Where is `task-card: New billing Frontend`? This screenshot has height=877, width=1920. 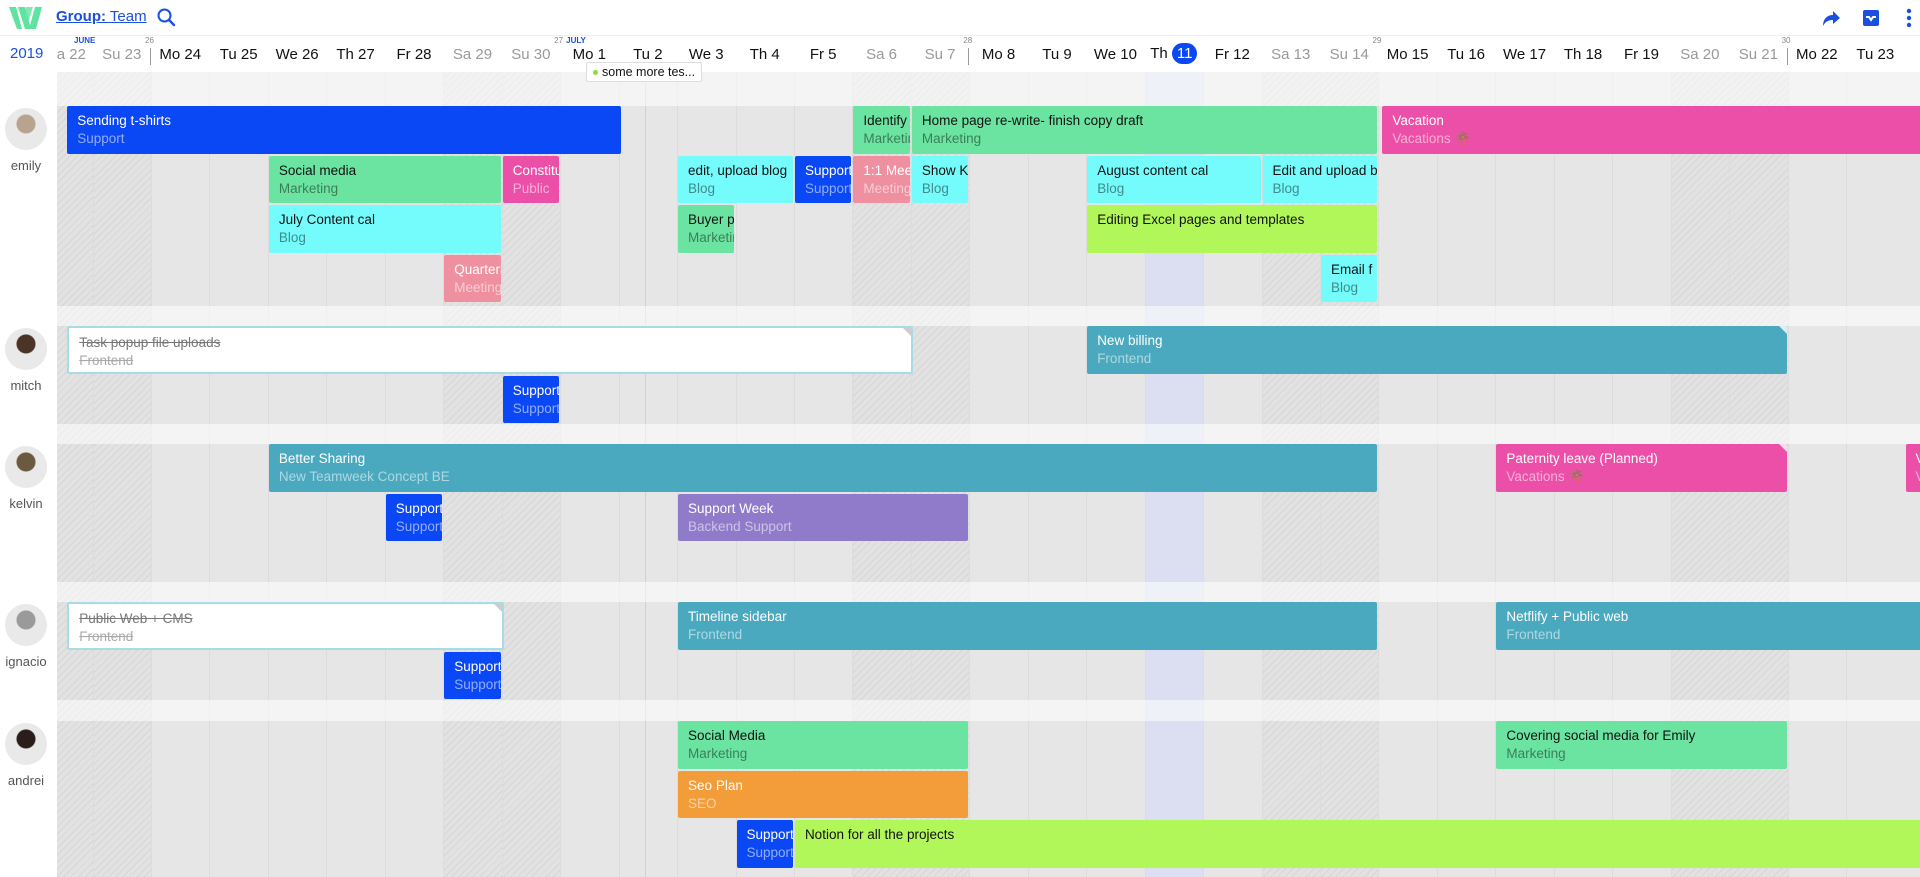 task-card: New billing Frontend is located at coordinates (1437, 350).